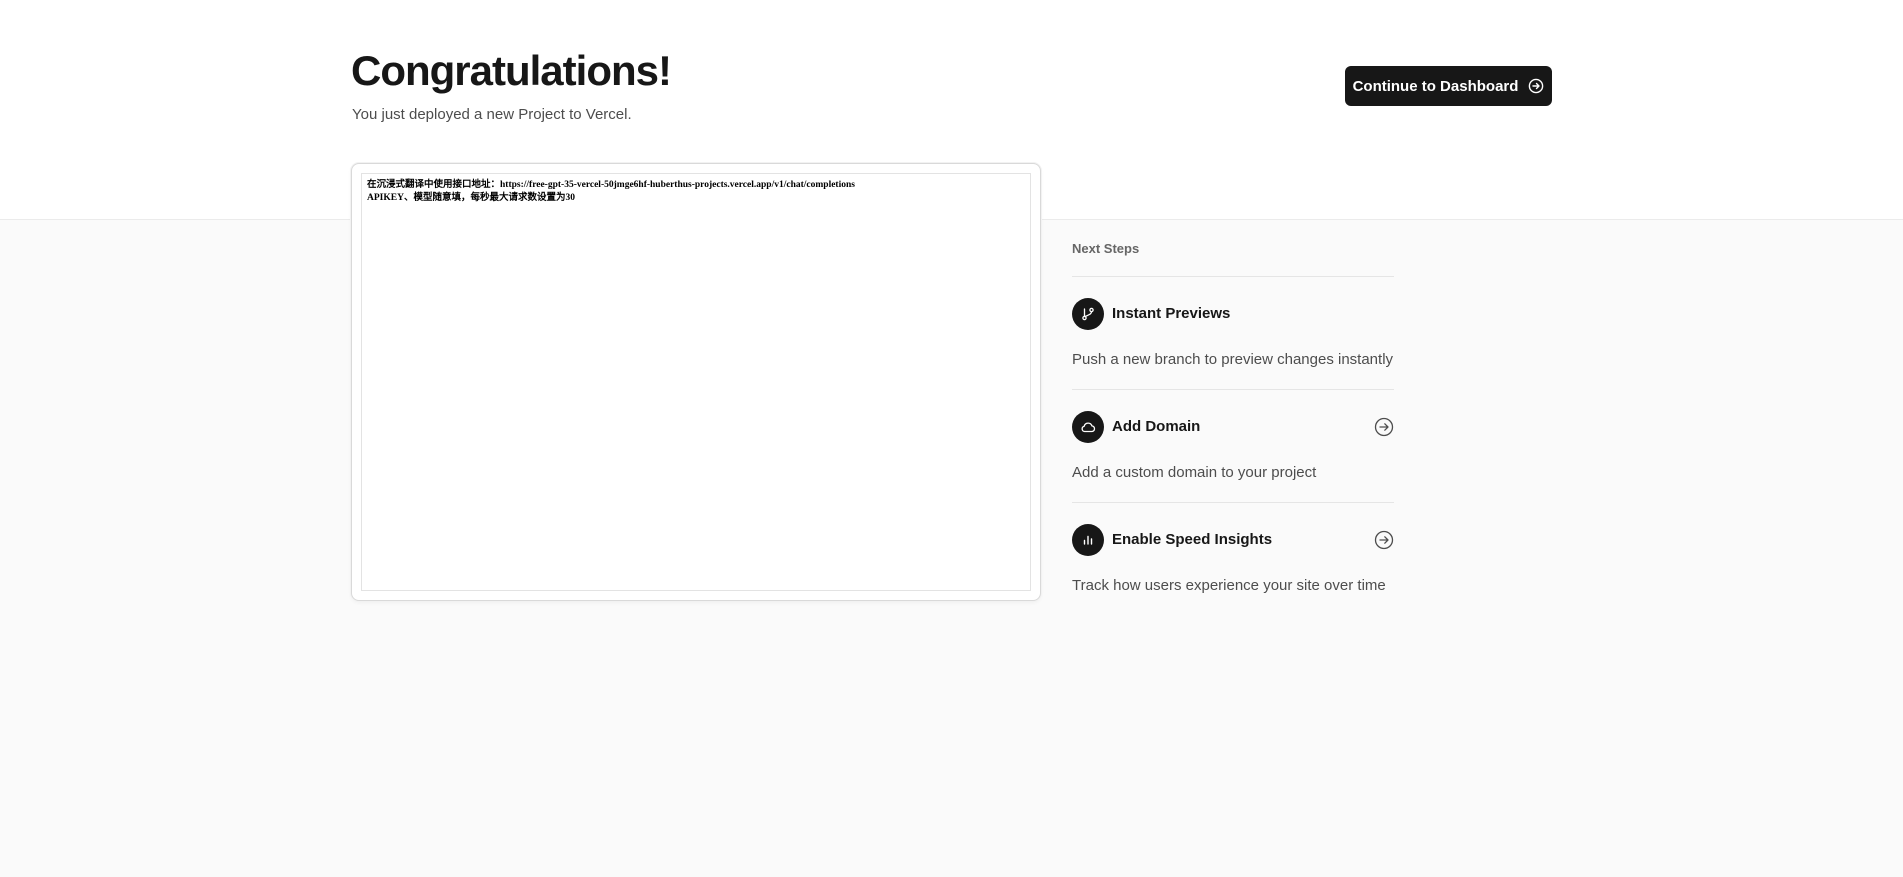 Image resolution: width=1903 pixels, height=877 pixels. I want to click on continue-button-label: Continue to Dashboard, so click(1435, 86).